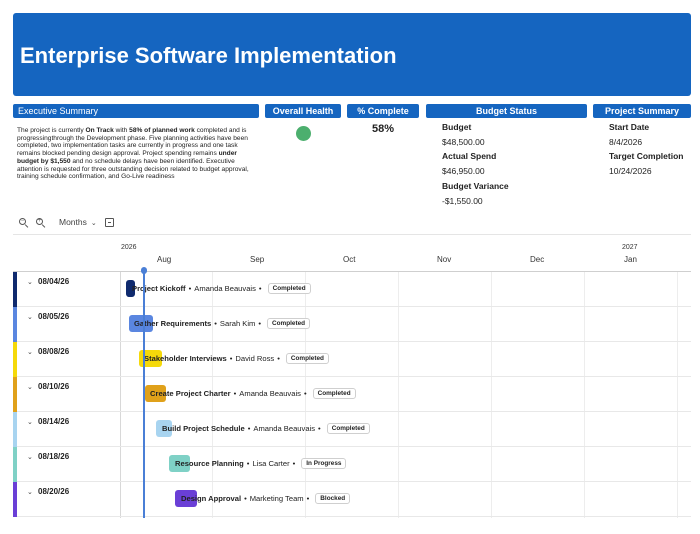 The height and width of the screenshot is (534, 700). Describe the element at coordinates (271, 463) in the screenshot. I see `task-owner: Lisa Carter` at that location.